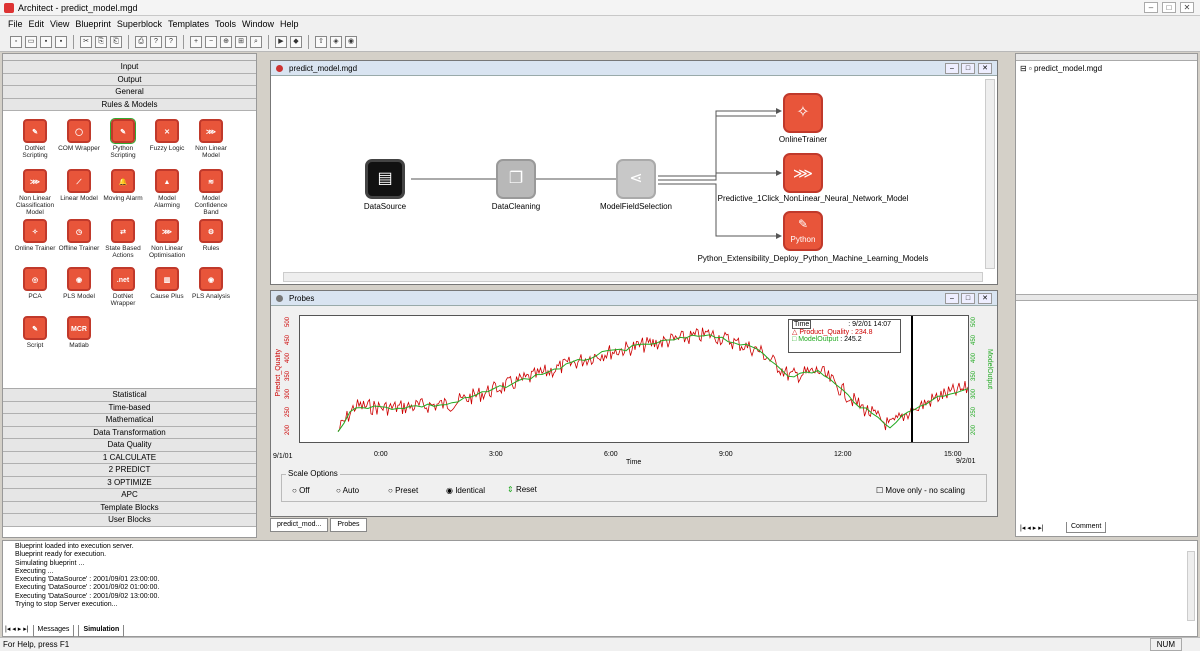 This screenshot has height=651, width=1200. I want to click on print-icon: ⎙, so click(141, 41).